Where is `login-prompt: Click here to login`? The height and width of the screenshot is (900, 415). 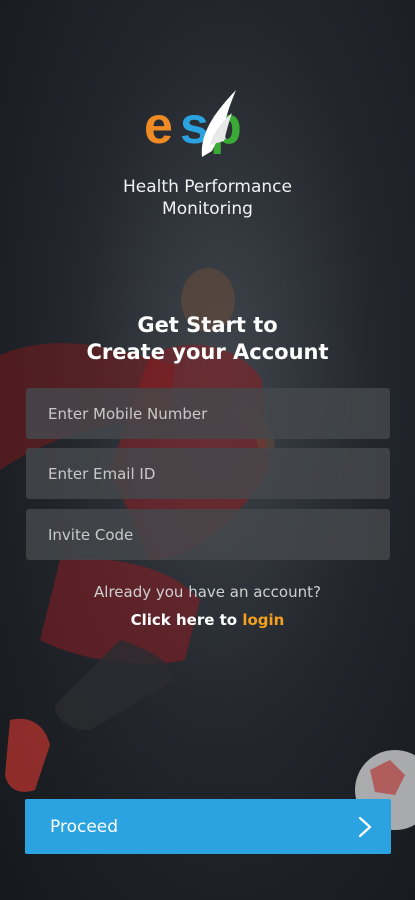 login-prompt: Click here to login is located at coordinates (207, 620).